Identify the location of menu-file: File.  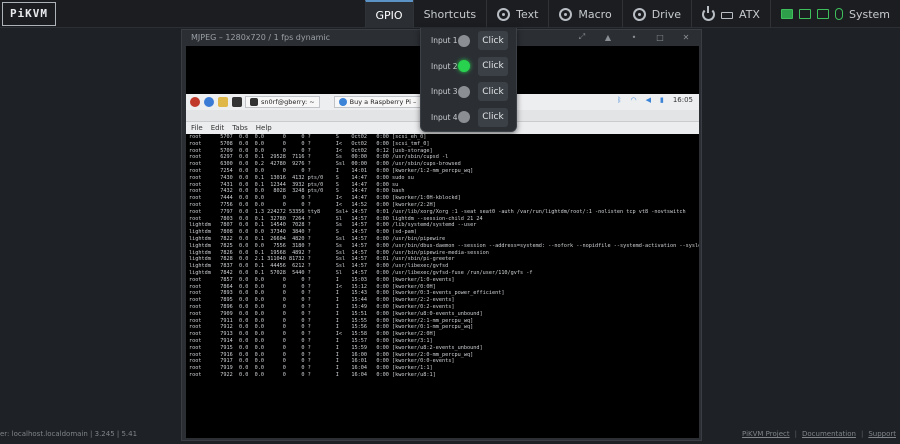
(197, 128).